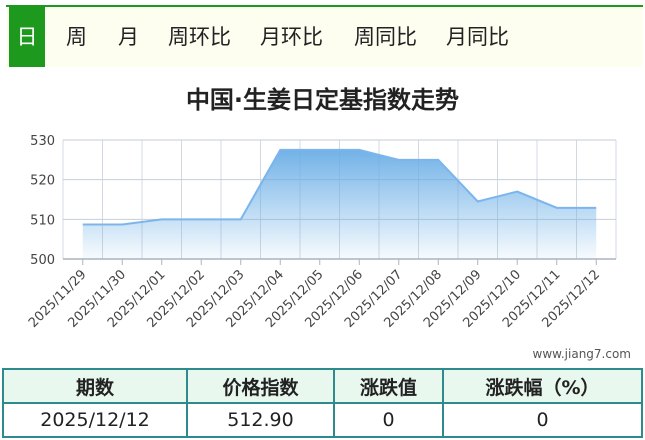 The width and height of the screenshot is (645, 440). Describe the element at coordinates (199, 37) in the screenshot. I see `tab-week-over-week: 周环比` at that location.